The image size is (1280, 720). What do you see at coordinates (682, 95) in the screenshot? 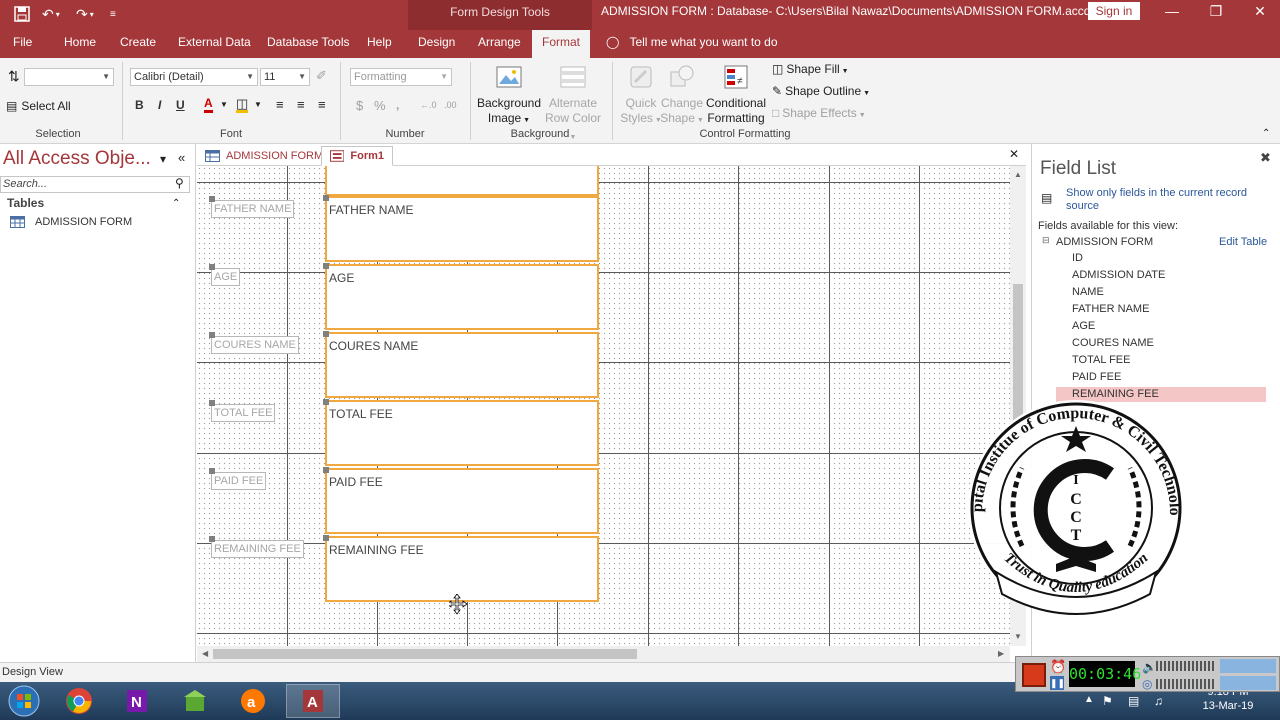
I see `change-shape-button: Change Shape ▼` at bounding box center [682, 95].